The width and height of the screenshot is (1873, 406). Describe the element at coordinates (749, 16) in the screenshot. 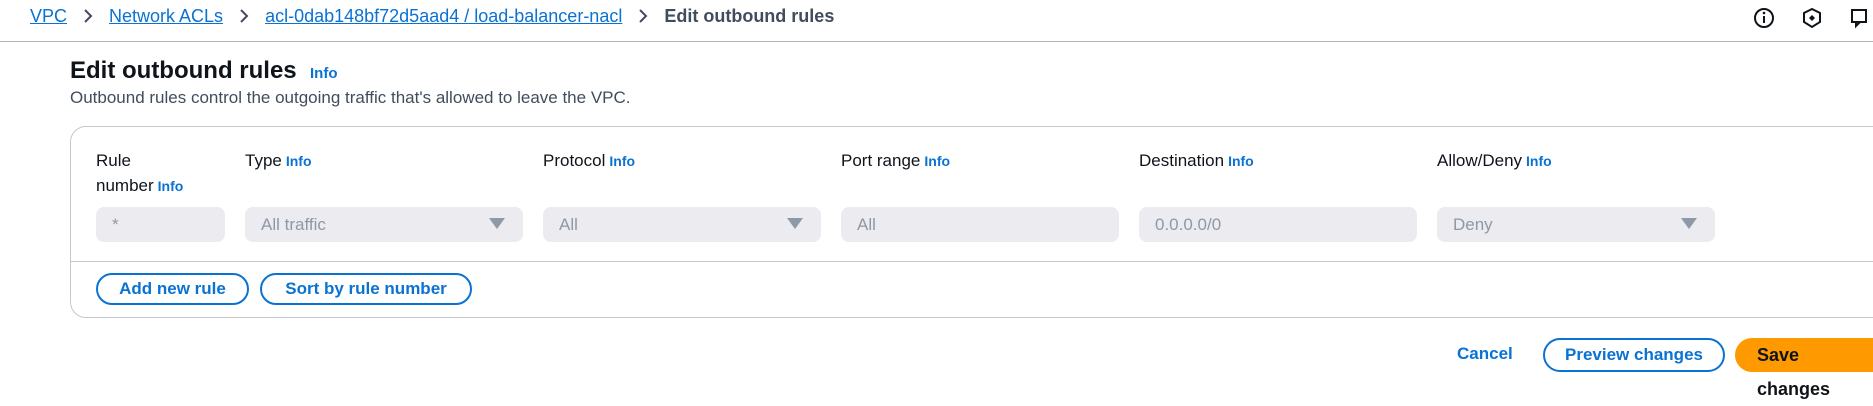

I see `breadcrumb-current: Edit outbound rules` at that location.